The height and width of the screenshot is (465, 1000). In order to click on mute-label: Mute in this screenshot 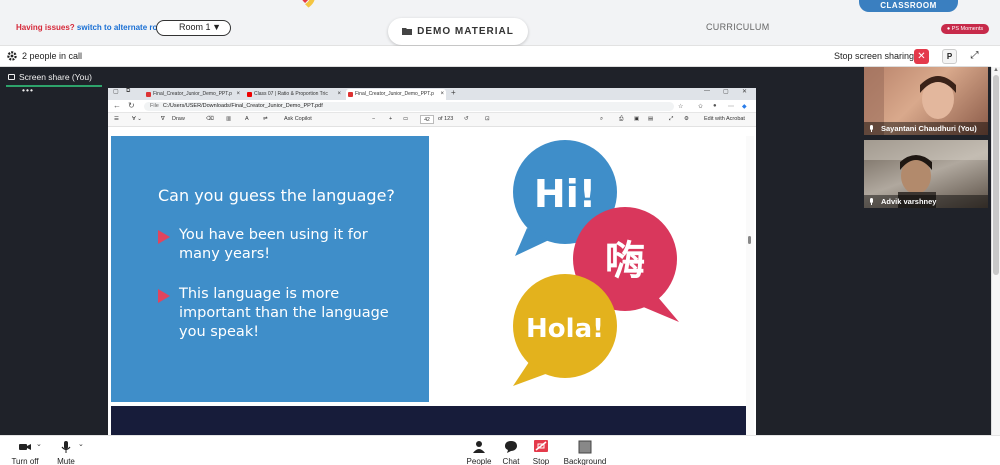, I will do `click(66, 461)`.